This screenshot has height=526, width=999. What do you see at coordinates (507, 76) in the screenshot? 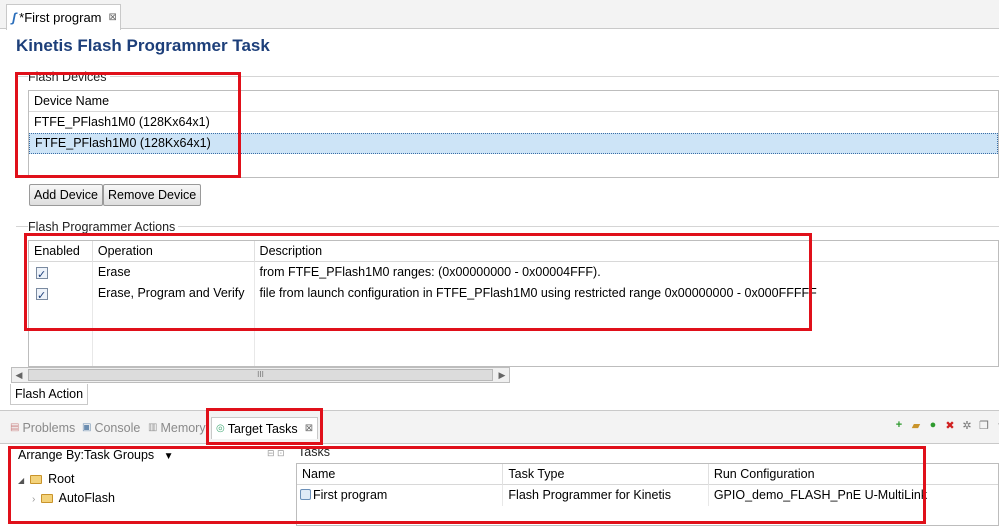
I see `title-separator` at bounding box center [507, 76].